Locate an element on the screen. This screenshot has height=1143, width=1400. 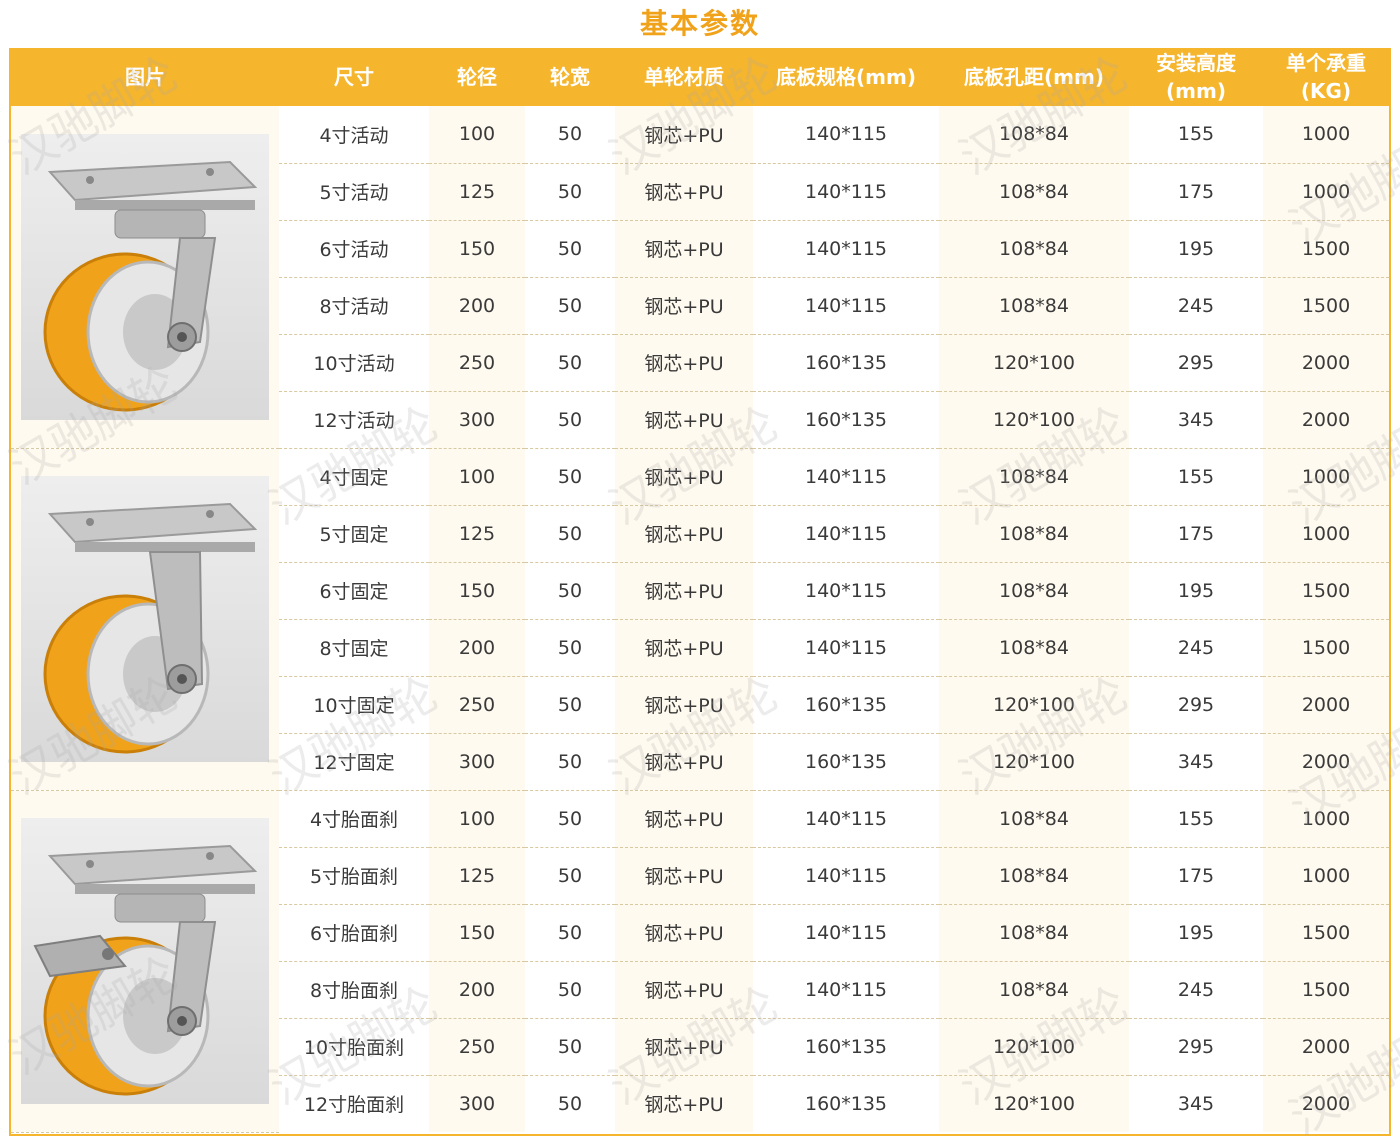
header-size: 尺寸 is located at coordinates (354, 77).